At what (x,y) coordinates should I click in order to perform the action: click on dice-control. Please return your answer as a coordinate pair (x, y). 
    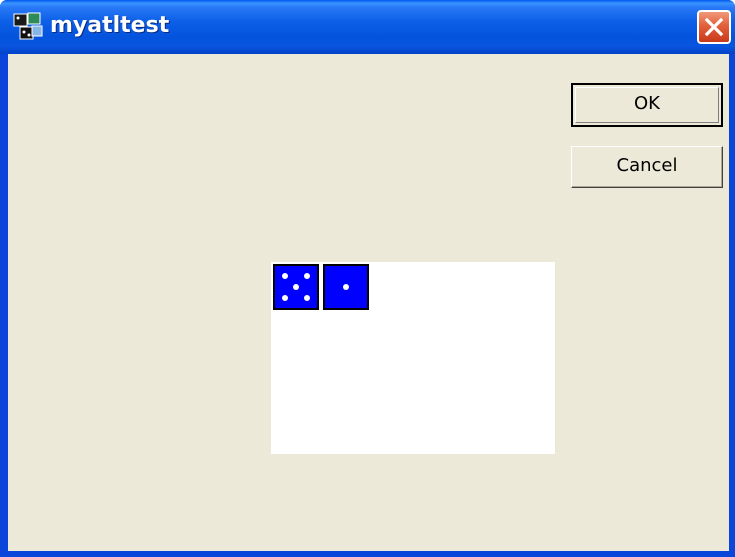
    Looking at the image, I should click on (413, 358).